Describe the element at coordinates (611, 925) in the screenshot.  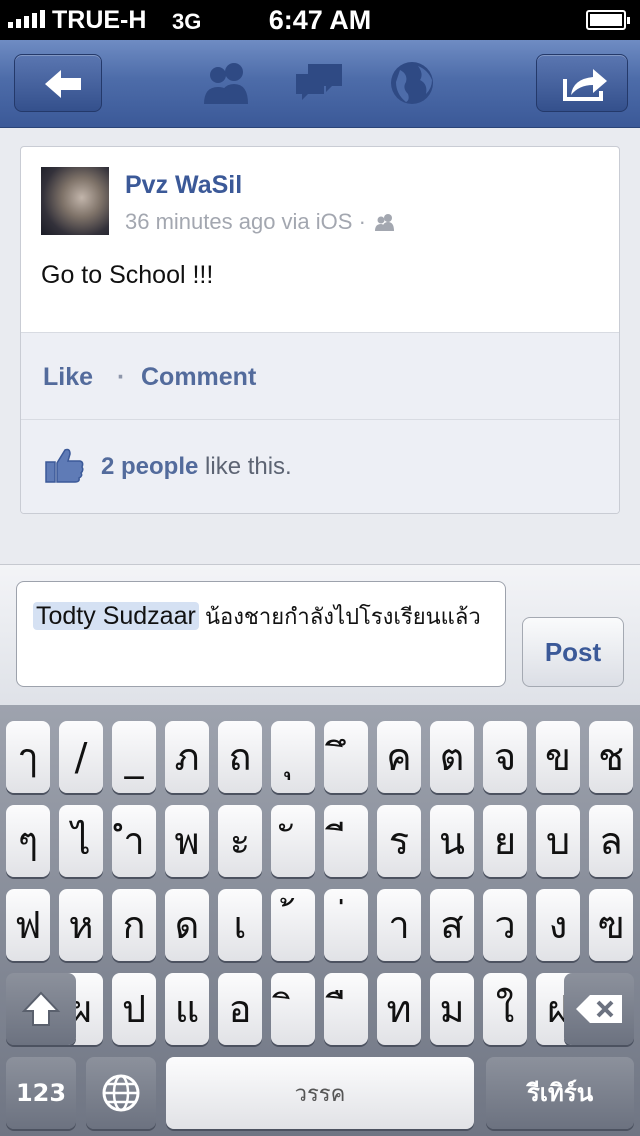
I see `keyboard-key: ฃ` at that location.